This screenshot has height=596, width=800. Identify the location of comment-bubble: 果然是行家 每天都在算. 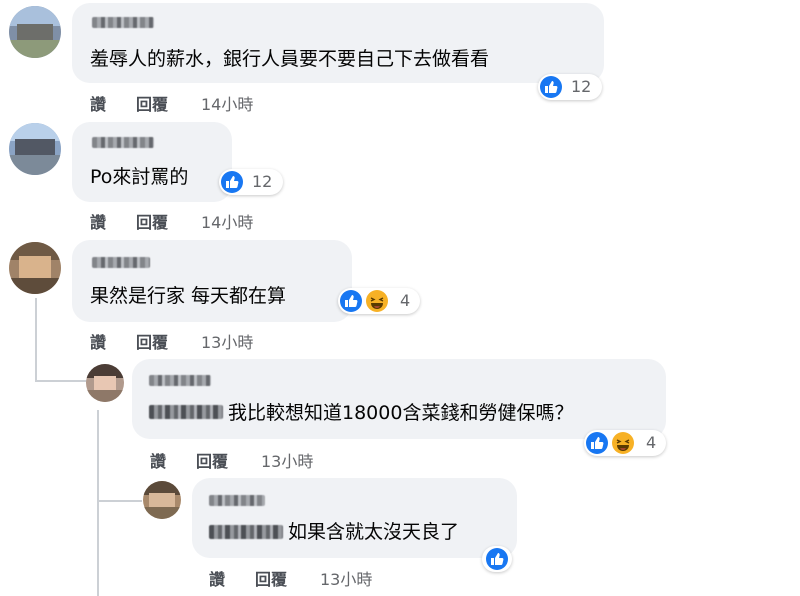
(212, 281).